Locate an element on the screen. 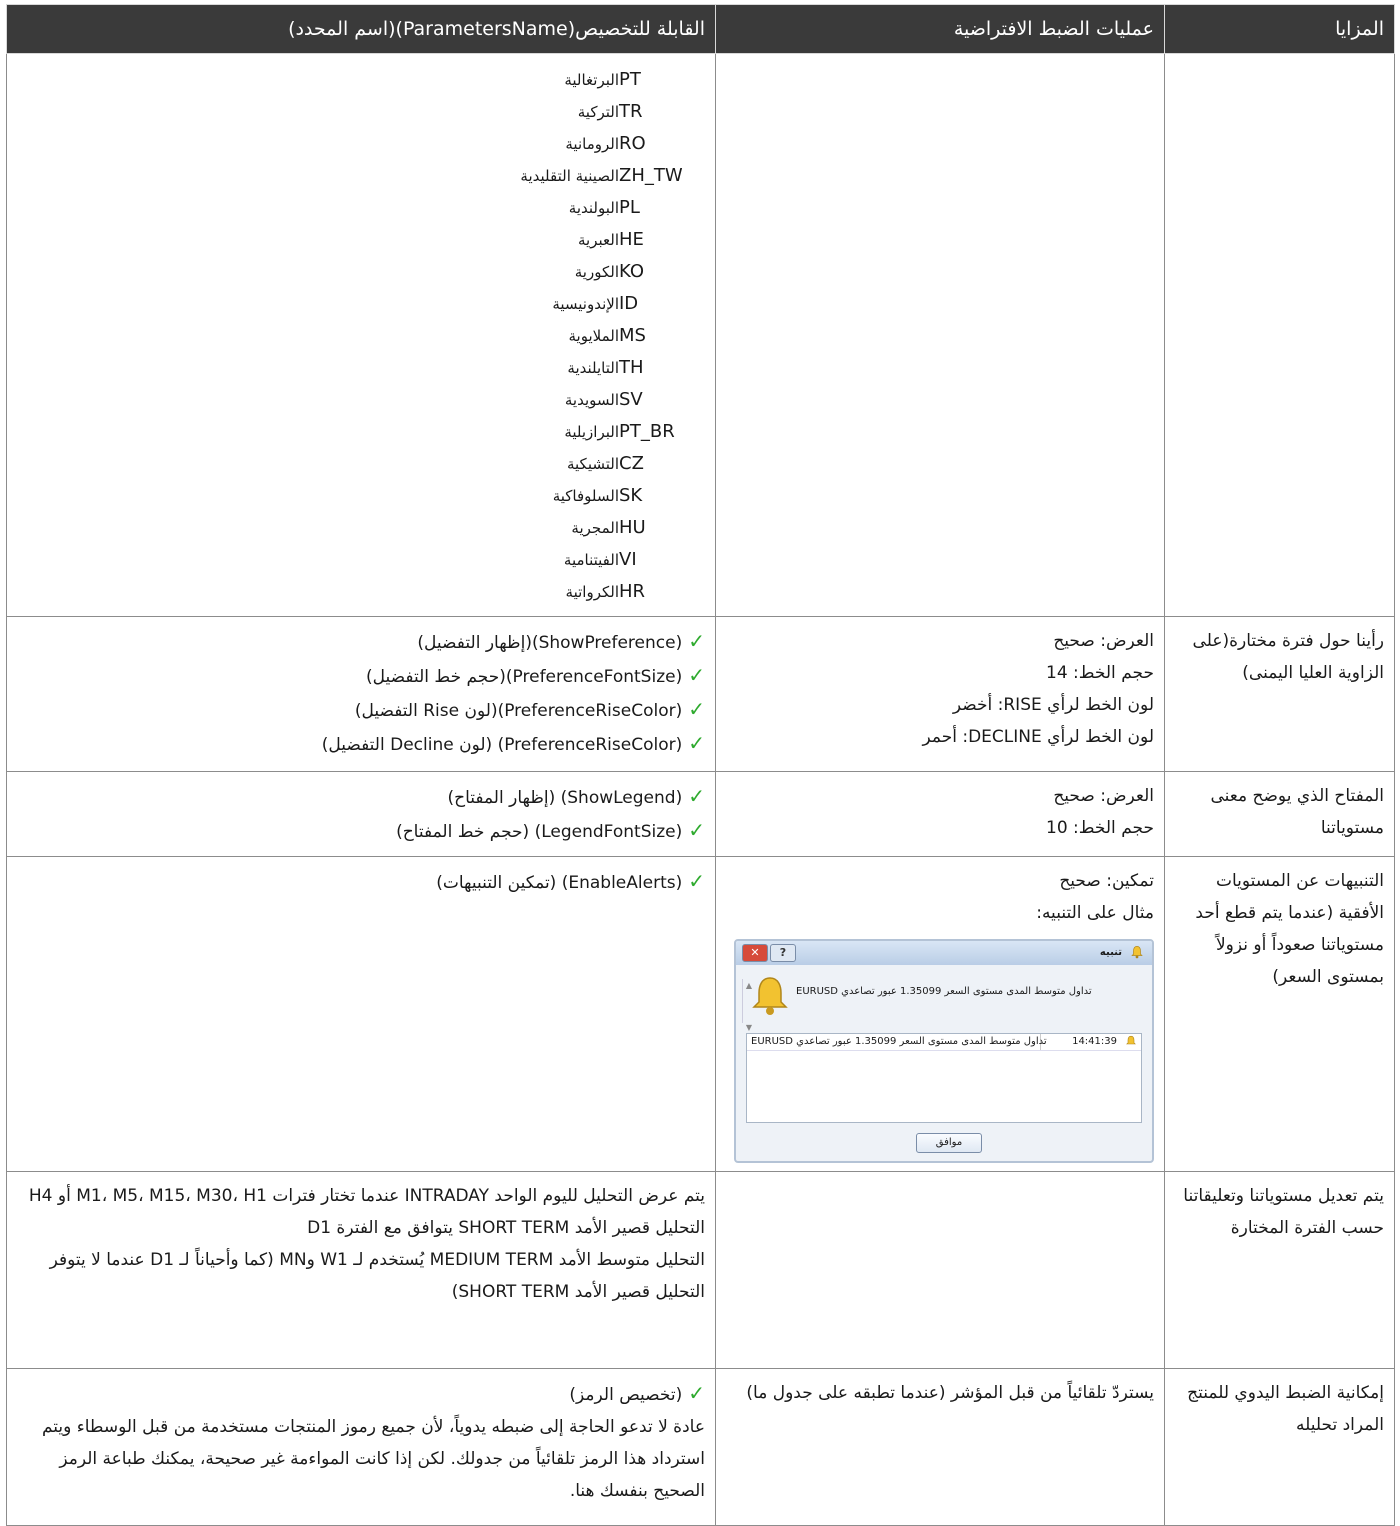 The image size is (1400, 1526). language-item: HRالكرواتية is located at coordinates (361, 592).